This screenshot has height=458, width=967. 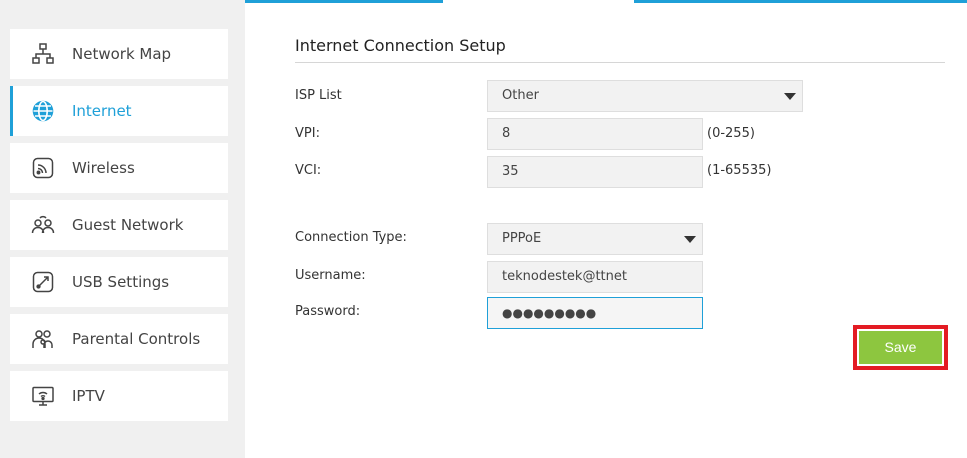 I want to click on sidebar-item-usb-settings: USB Settings, so click(x=119, y=282).